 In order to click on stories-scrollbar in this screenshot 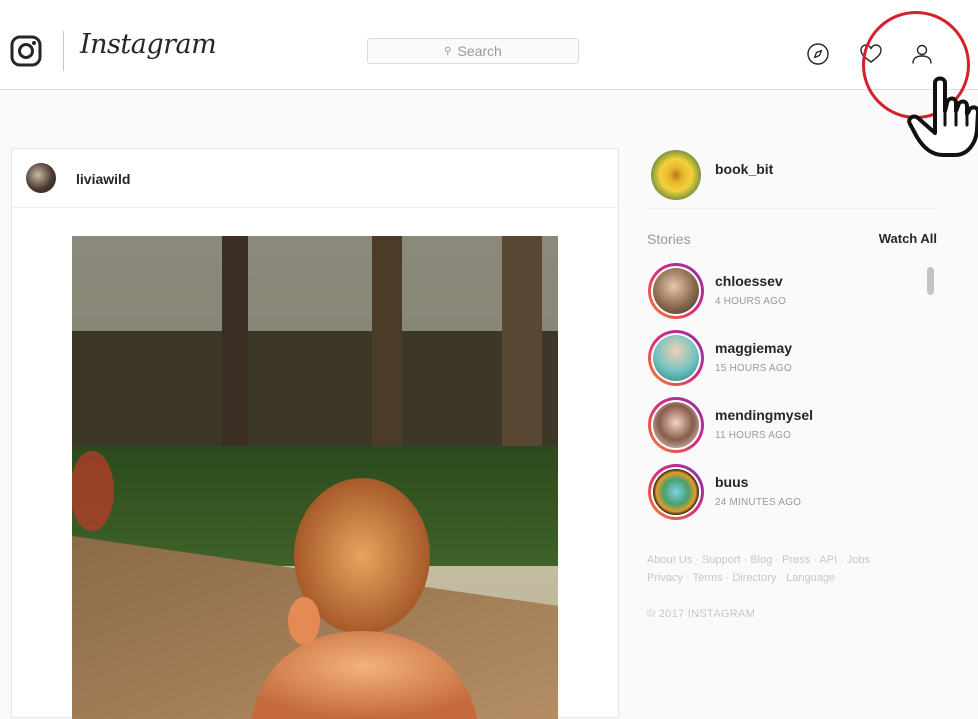, I will do `click(931, 397)`.